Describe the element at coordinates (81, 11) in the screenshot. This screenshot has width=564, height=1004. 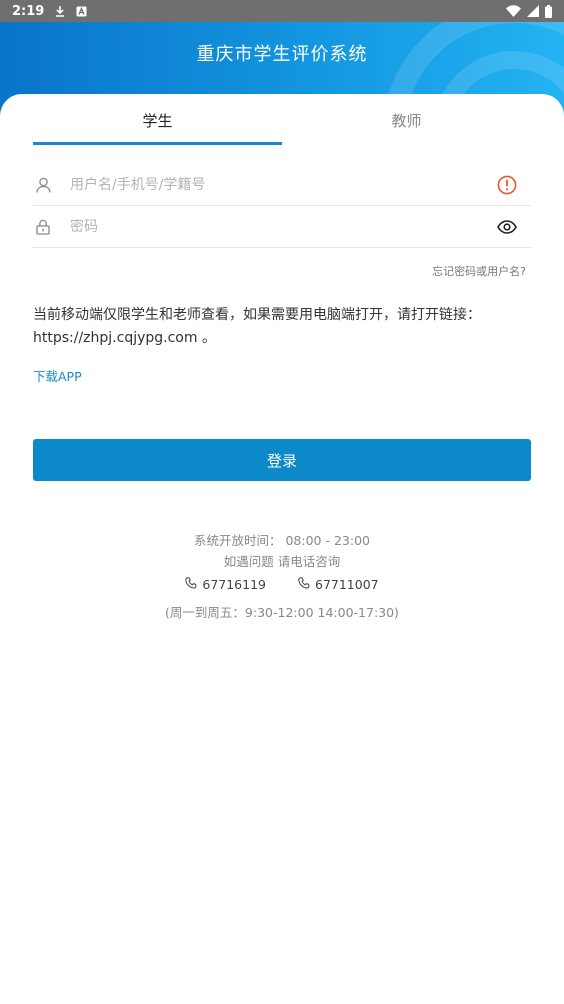
I see `app-notification-icon` at that location.